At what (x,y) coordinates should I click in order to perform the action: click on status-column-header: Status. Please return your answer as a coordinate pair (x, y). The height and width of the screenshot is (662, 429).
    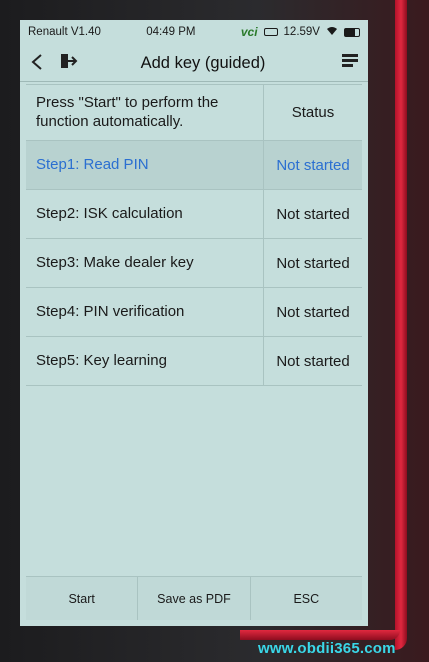
    Looking at the image, I should click on (313, 112).